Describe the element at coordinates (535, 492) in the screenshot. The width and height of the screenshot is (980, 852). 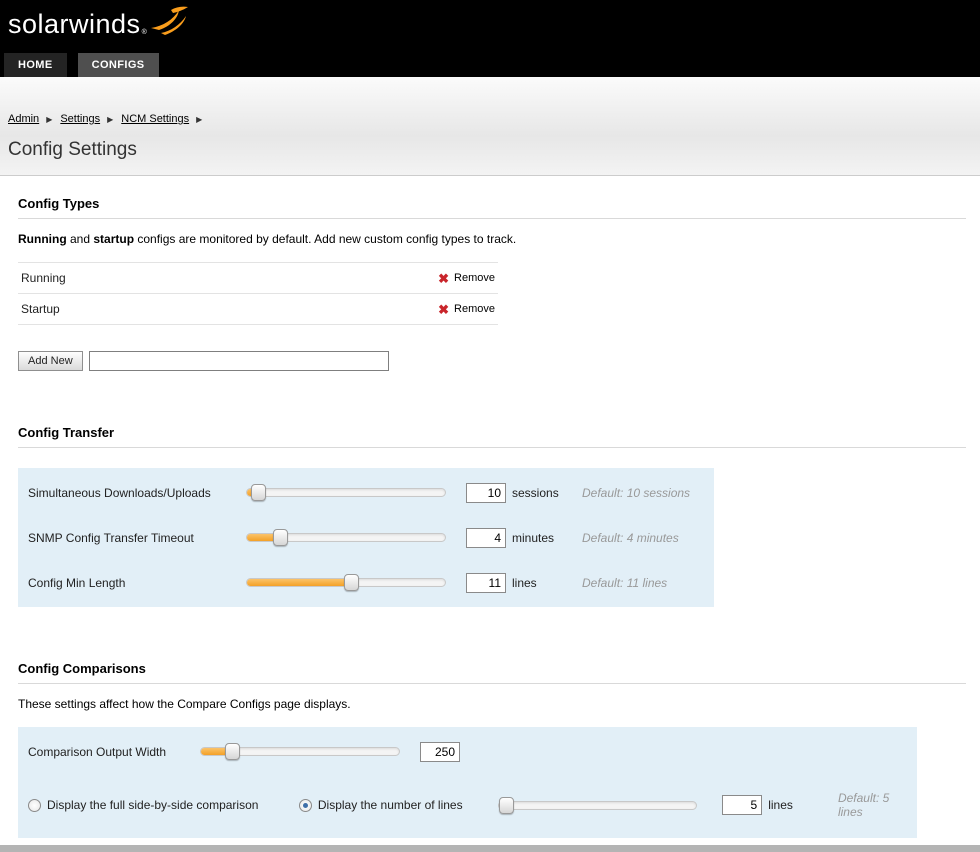
I see `unit-label: sessions` at that location.